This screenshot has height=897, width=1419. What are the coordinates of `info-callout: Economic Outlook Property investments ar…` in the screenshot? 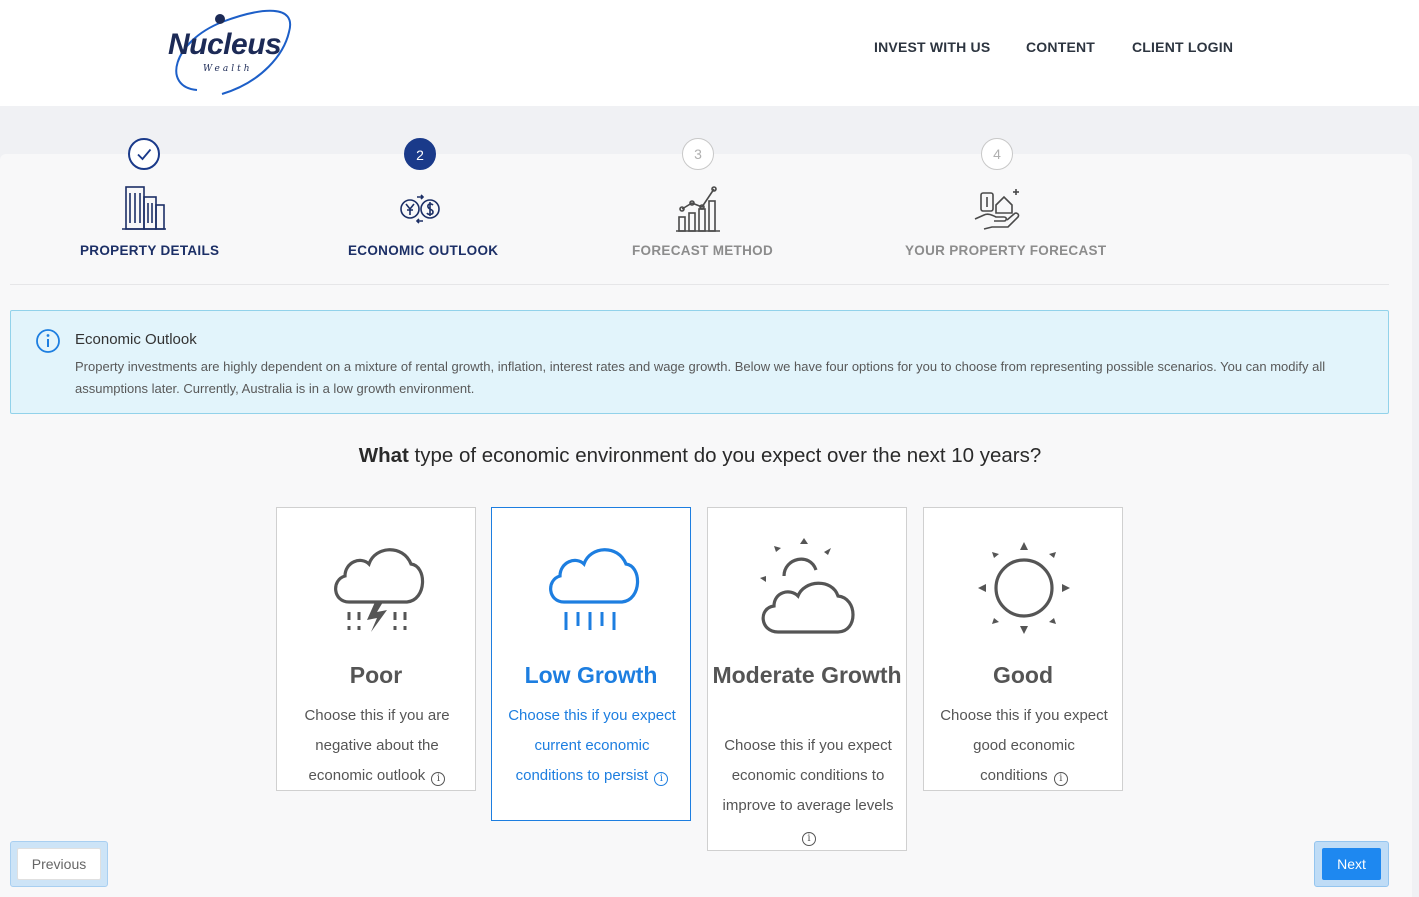 It's located at (699, 362).